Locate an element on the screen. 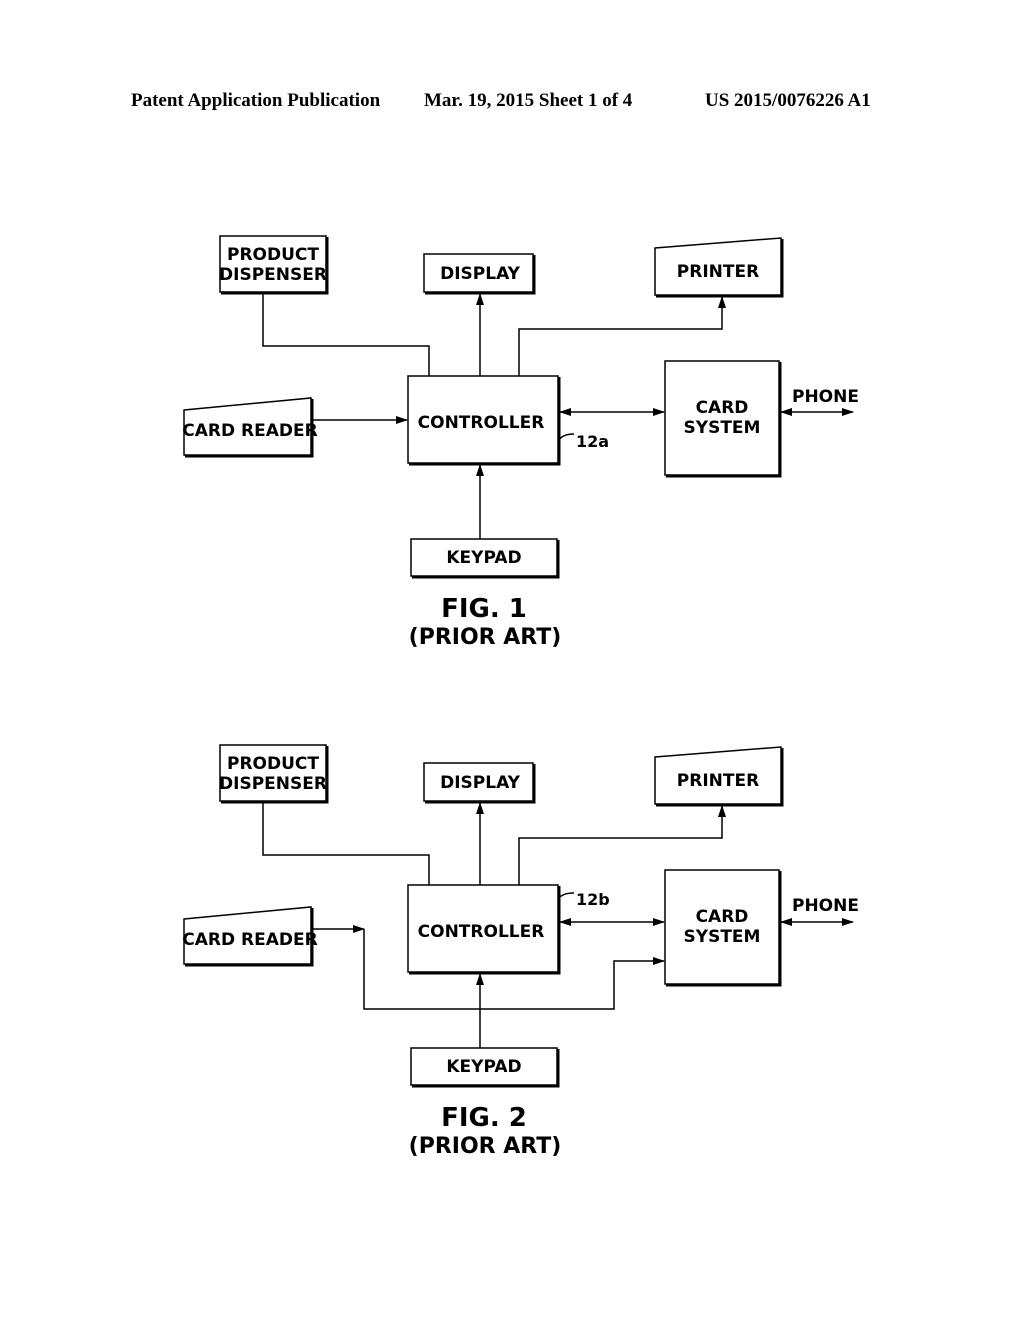 The width and height of the screenshot is (1024, 1320). figure-1-title: FIG. 1 is located at coordinates (484, 609).